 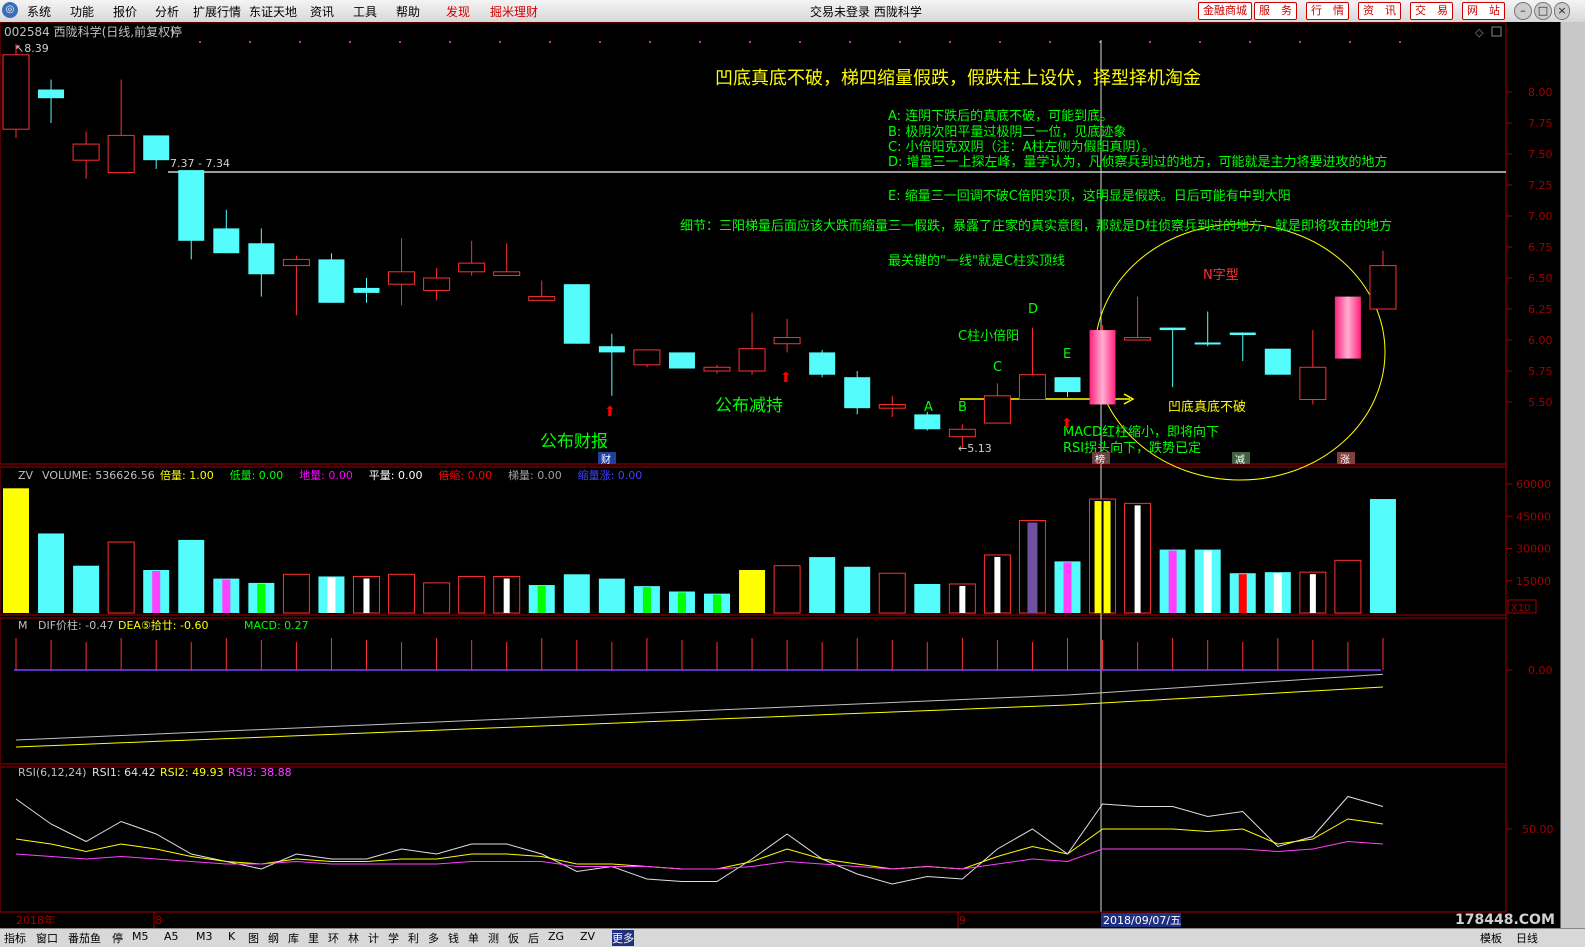 I want to click on macd-value: MACD: 0.27, so click(x=276, y=625).